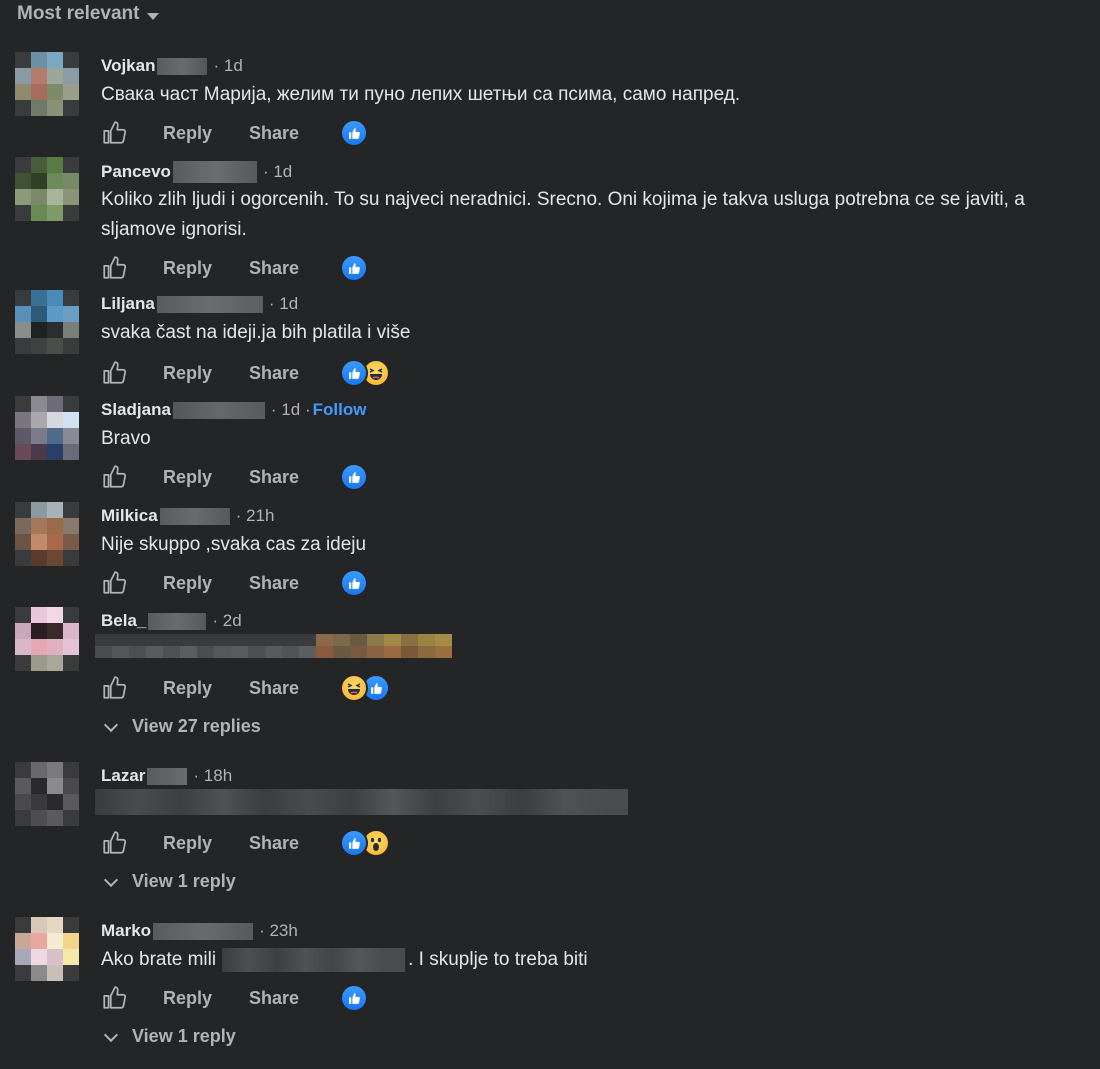 This screenshot has width=1100, height=1069. What do you see at coordinates (278, 931) in the screenshot?
I see `comment-time: · 23h` at bounding box center [278, 931].